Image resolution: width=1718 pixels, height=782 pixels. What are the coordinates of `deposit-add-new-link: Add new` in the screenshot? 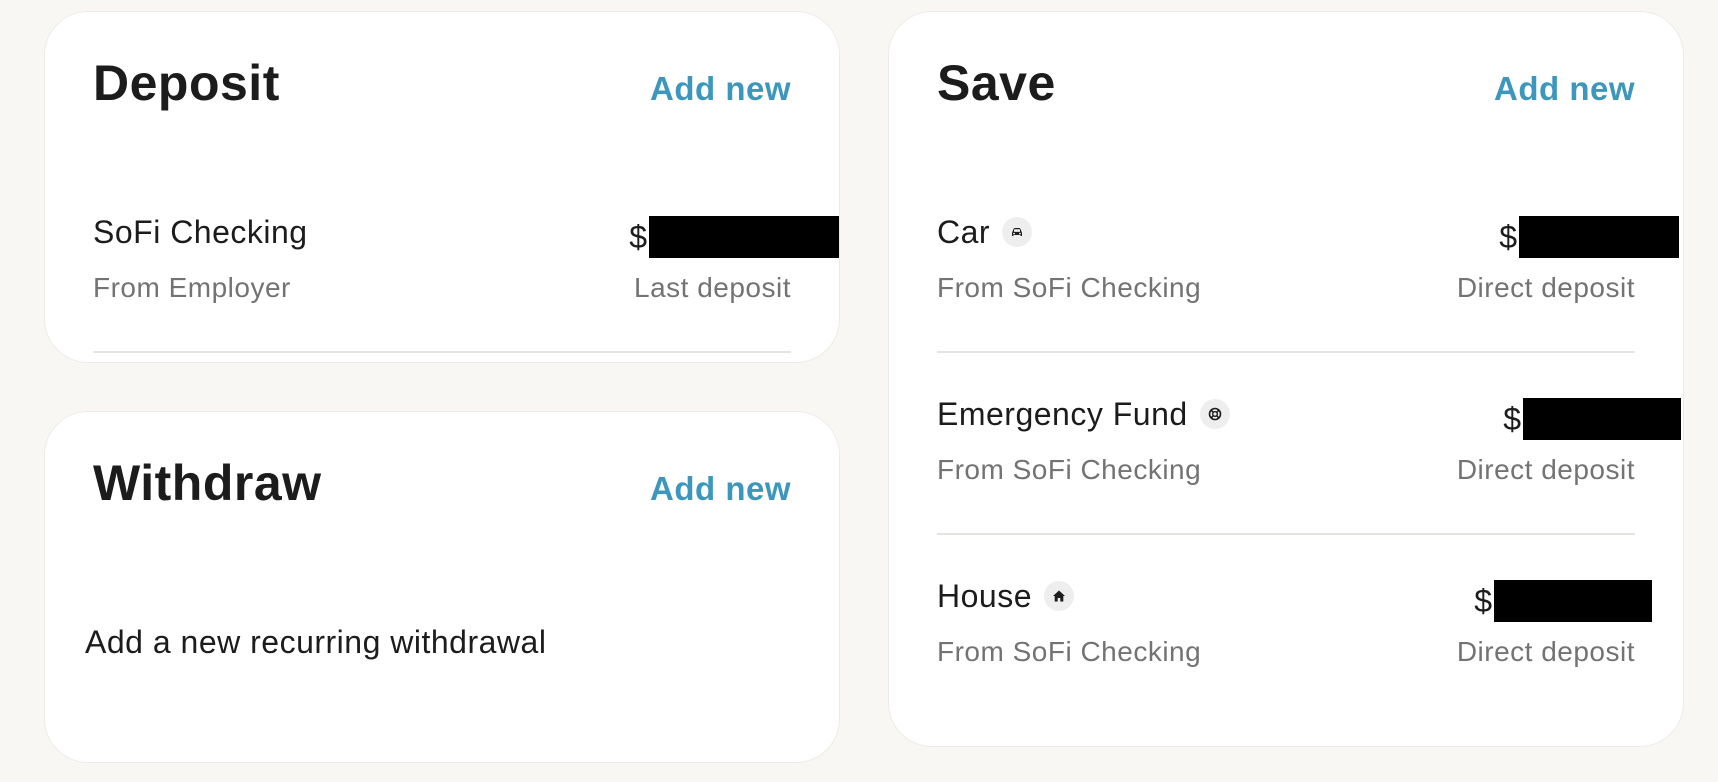 It's located at (720, 88).